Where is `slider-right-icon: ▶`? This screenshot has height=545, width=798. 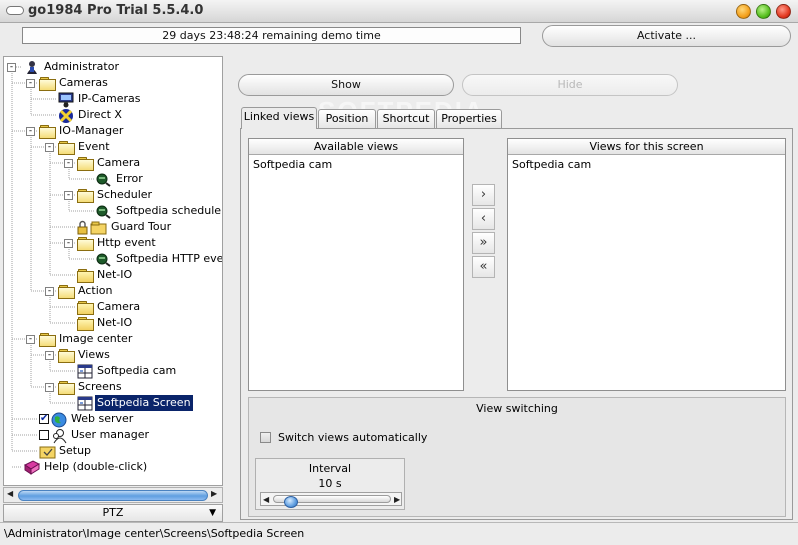
slider-right-icon: ▶ is located at coordinates (397, 499).